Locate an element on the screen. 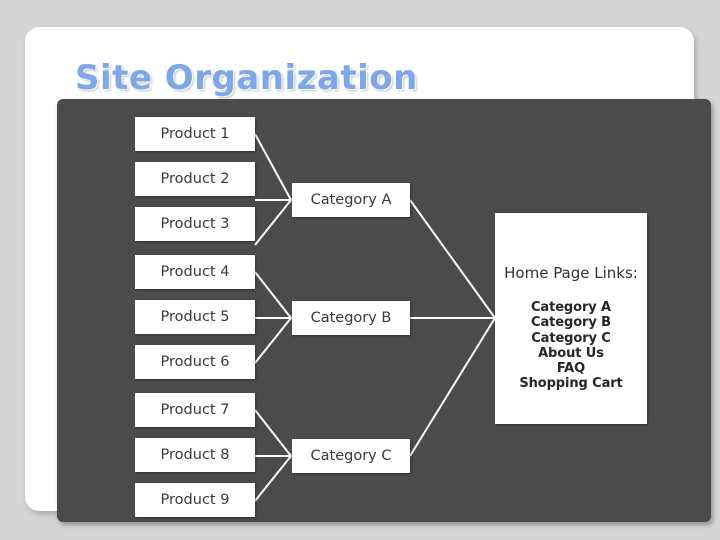 The width and height of the screenshot is (720, 540). node-label: Product 7 is located at coordinates (195, 410).